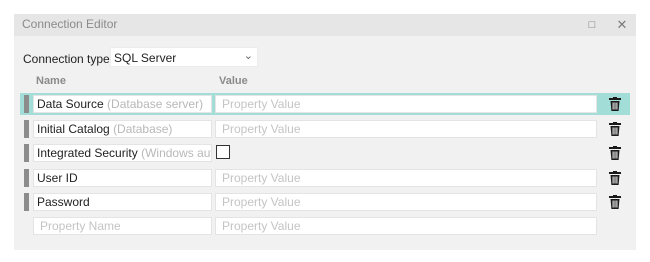 The height and width of the screenshot is (262, 650). Describe the element at coordinates (143, 129) in the screenshot. I see `property-hint: (Database)` at that location.